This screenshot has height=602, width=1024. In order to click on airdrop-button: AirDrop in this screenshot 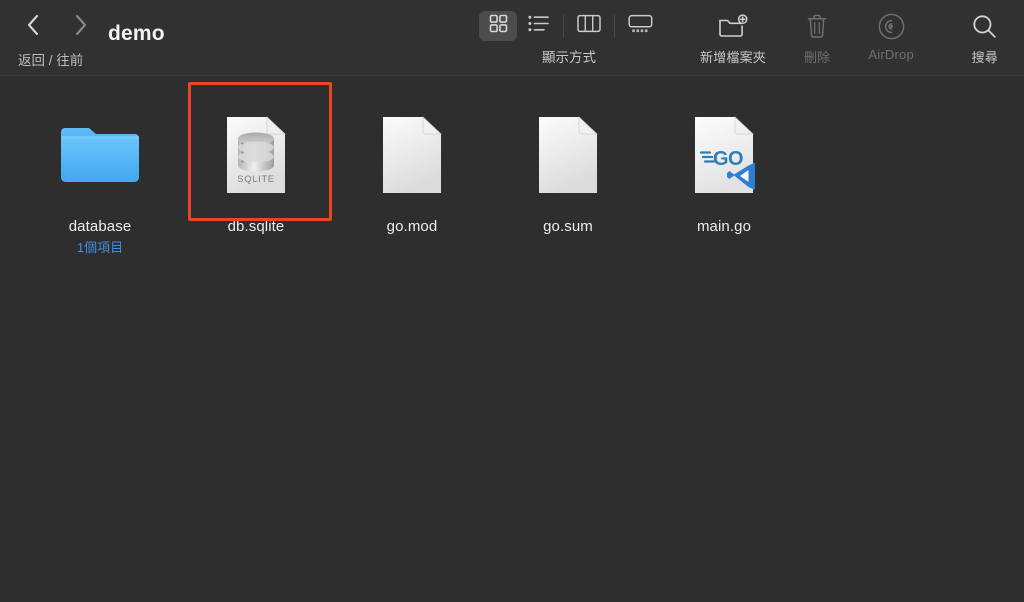, I will do `click(891, 37)`.